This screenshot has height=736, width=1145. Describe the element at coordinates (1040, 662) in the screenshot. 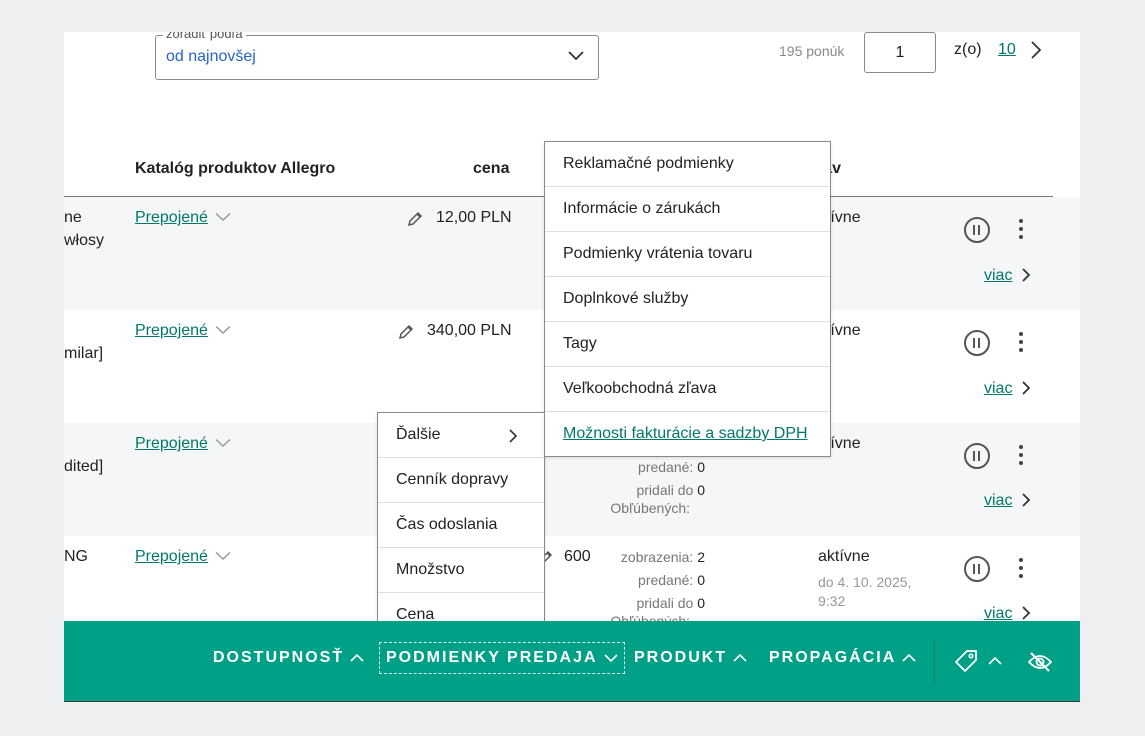

I see `eye-off-icon` at that location.